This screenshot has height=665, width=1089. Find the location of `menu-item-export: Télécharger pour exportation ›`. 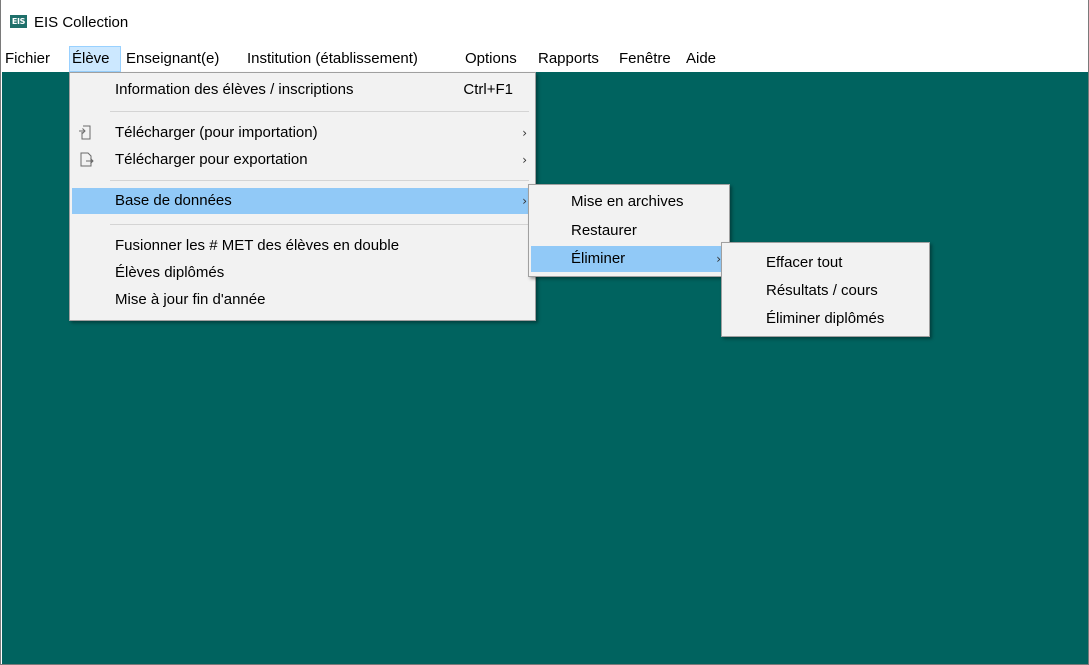

menu-item-export: Télécharger pour exportation › is located at coordinates (302, 160).